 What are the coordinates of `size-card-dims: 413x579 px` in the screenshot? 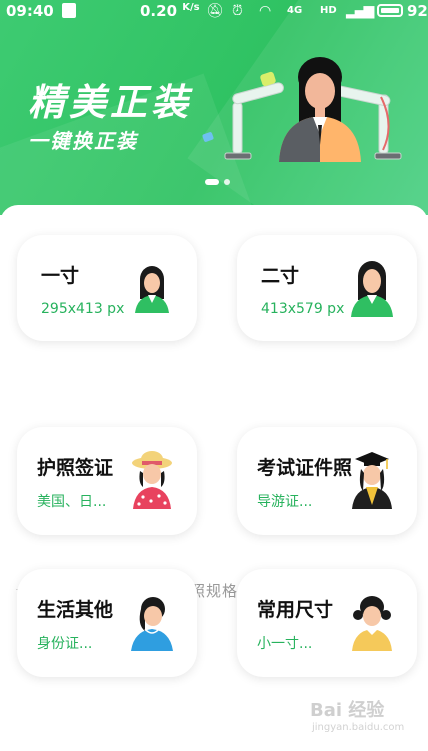 It's located at (303, 309).